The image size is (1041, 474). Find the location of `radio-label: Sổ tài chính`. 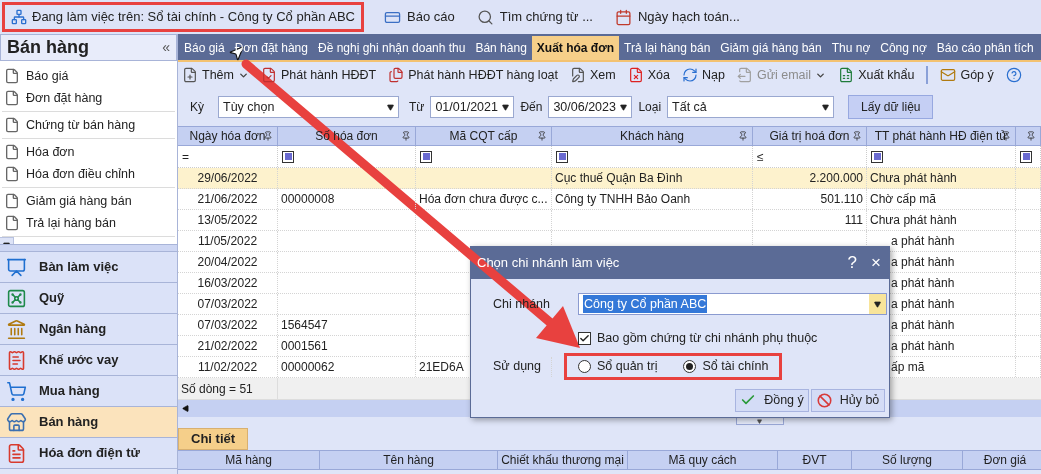

radio-label: Sổ tài chính is located at coordinates (735, 366).